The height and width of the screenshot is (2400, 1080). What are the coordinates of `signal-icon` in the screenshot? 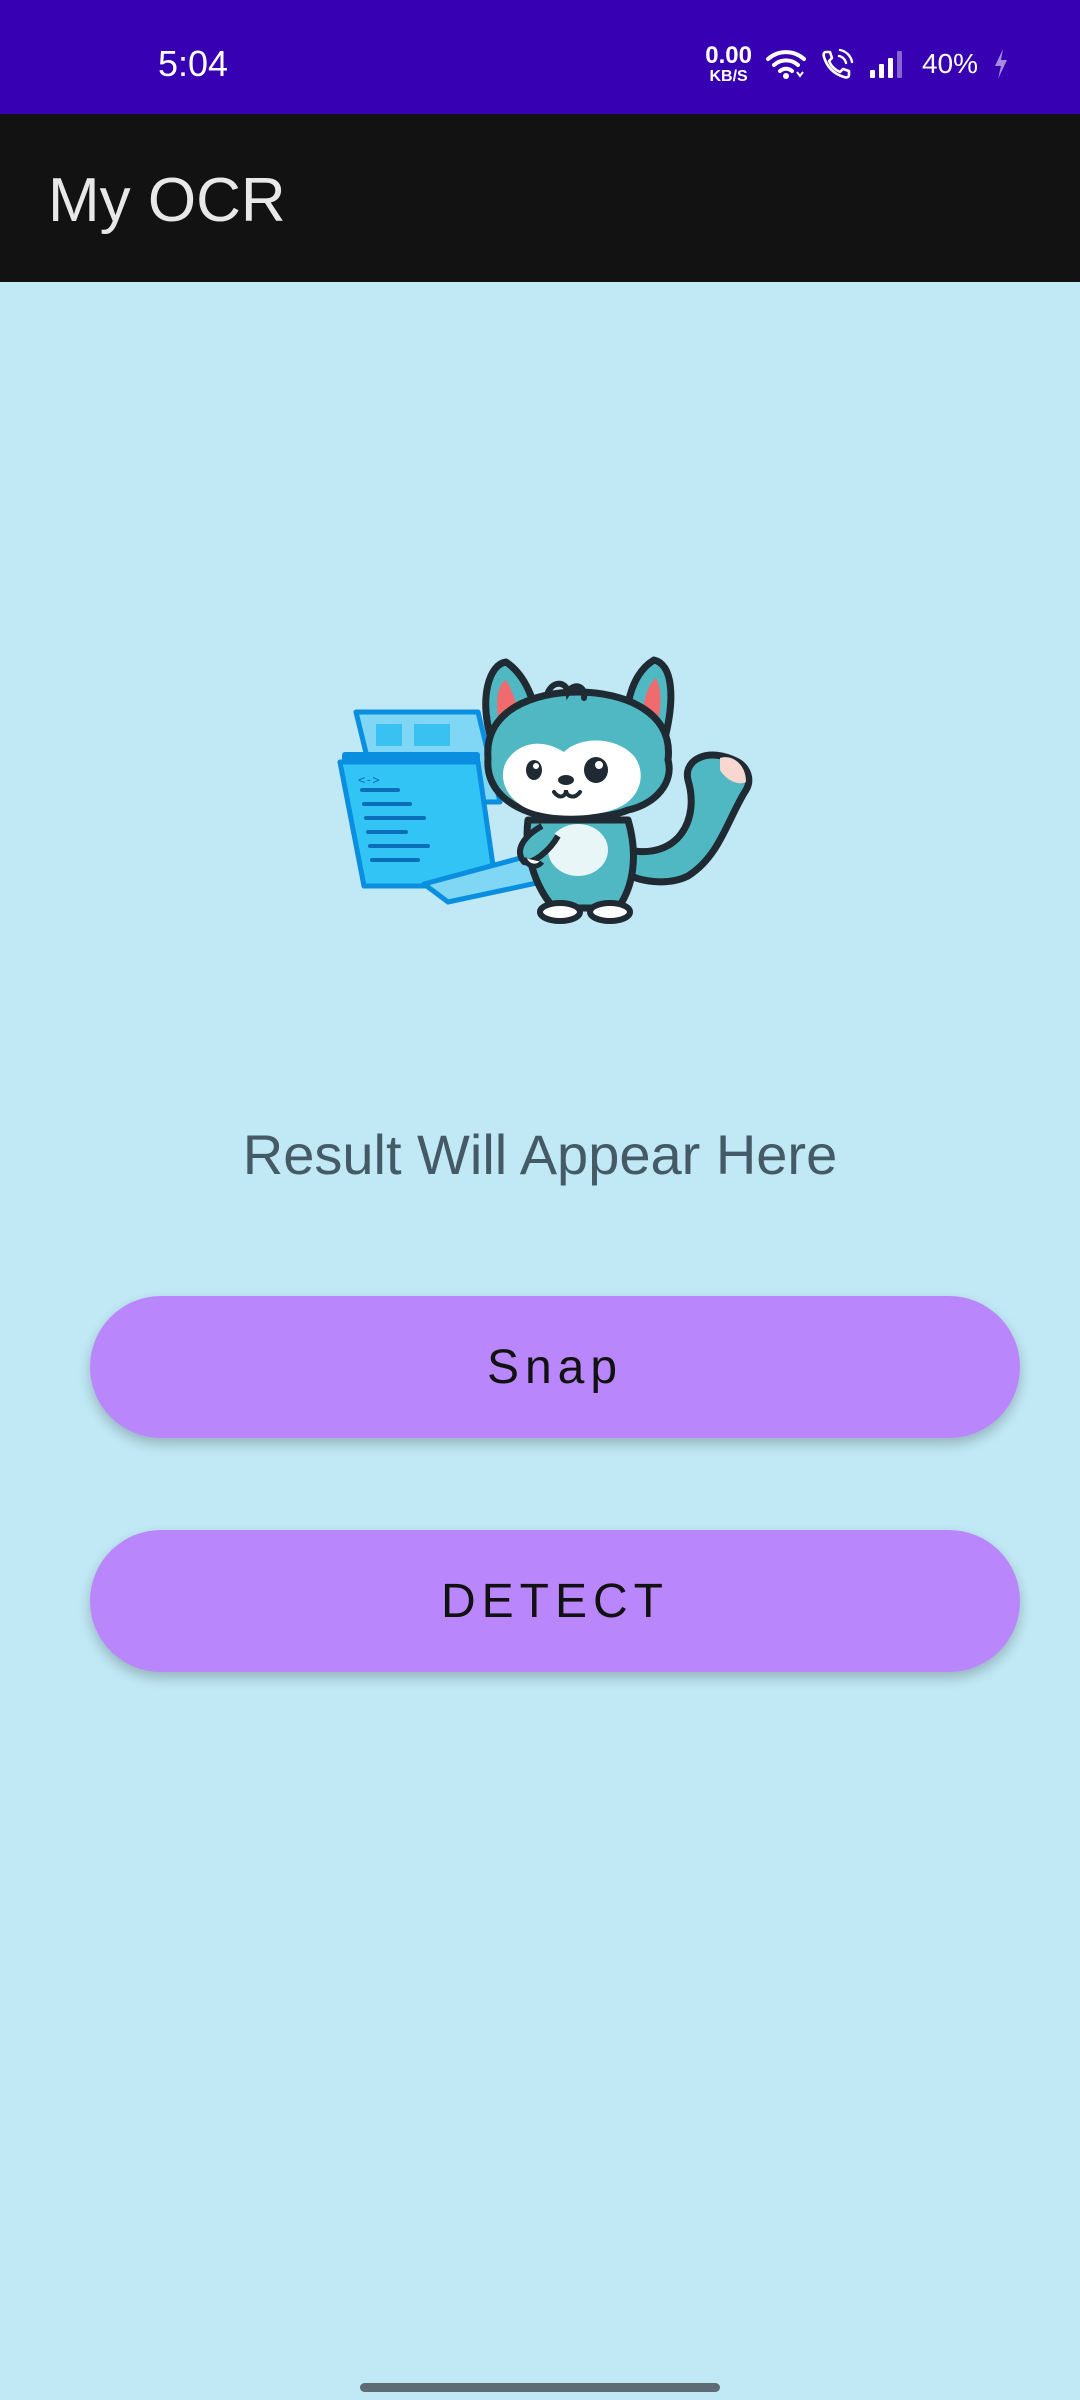 It's located at (888, 64).